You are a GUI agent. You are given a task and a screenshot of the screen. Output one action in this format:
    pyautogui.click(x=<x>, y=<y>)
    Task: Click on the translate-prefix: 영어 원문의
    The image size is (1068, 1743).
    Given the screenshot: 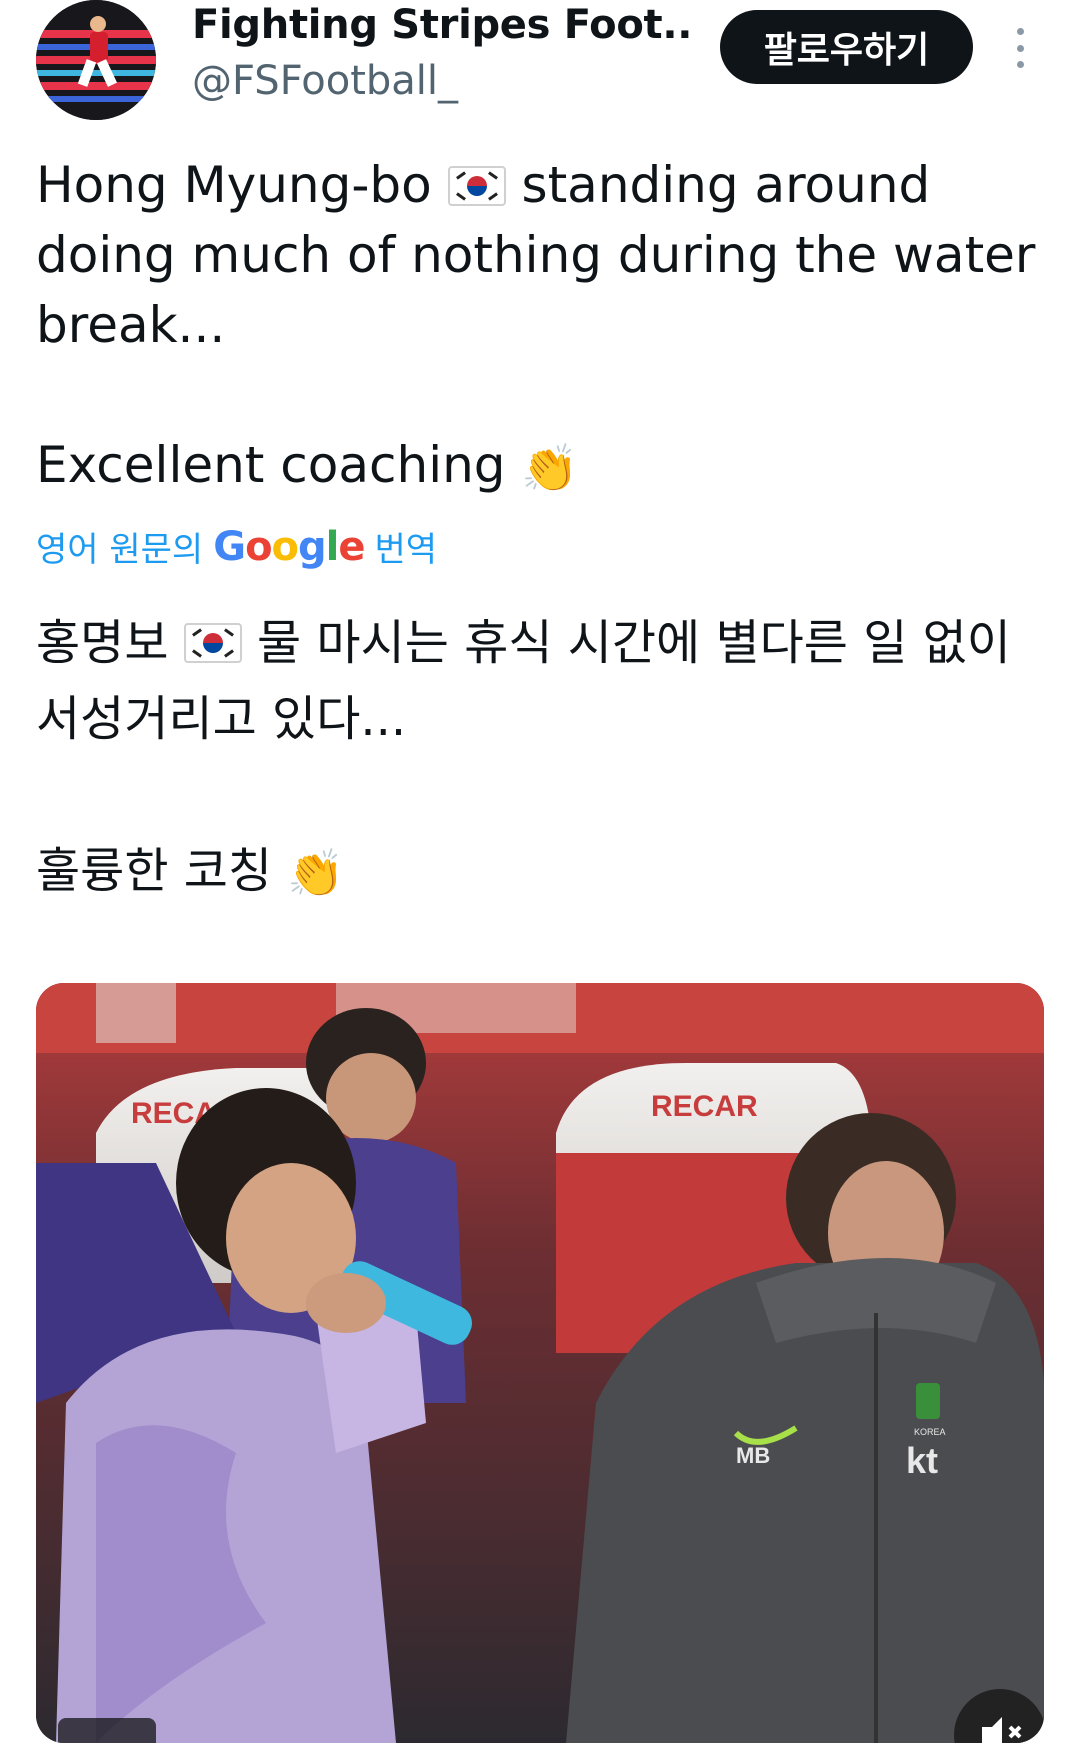 What is the action you would take?
    pyautogui.click(x=120, y=550)
    